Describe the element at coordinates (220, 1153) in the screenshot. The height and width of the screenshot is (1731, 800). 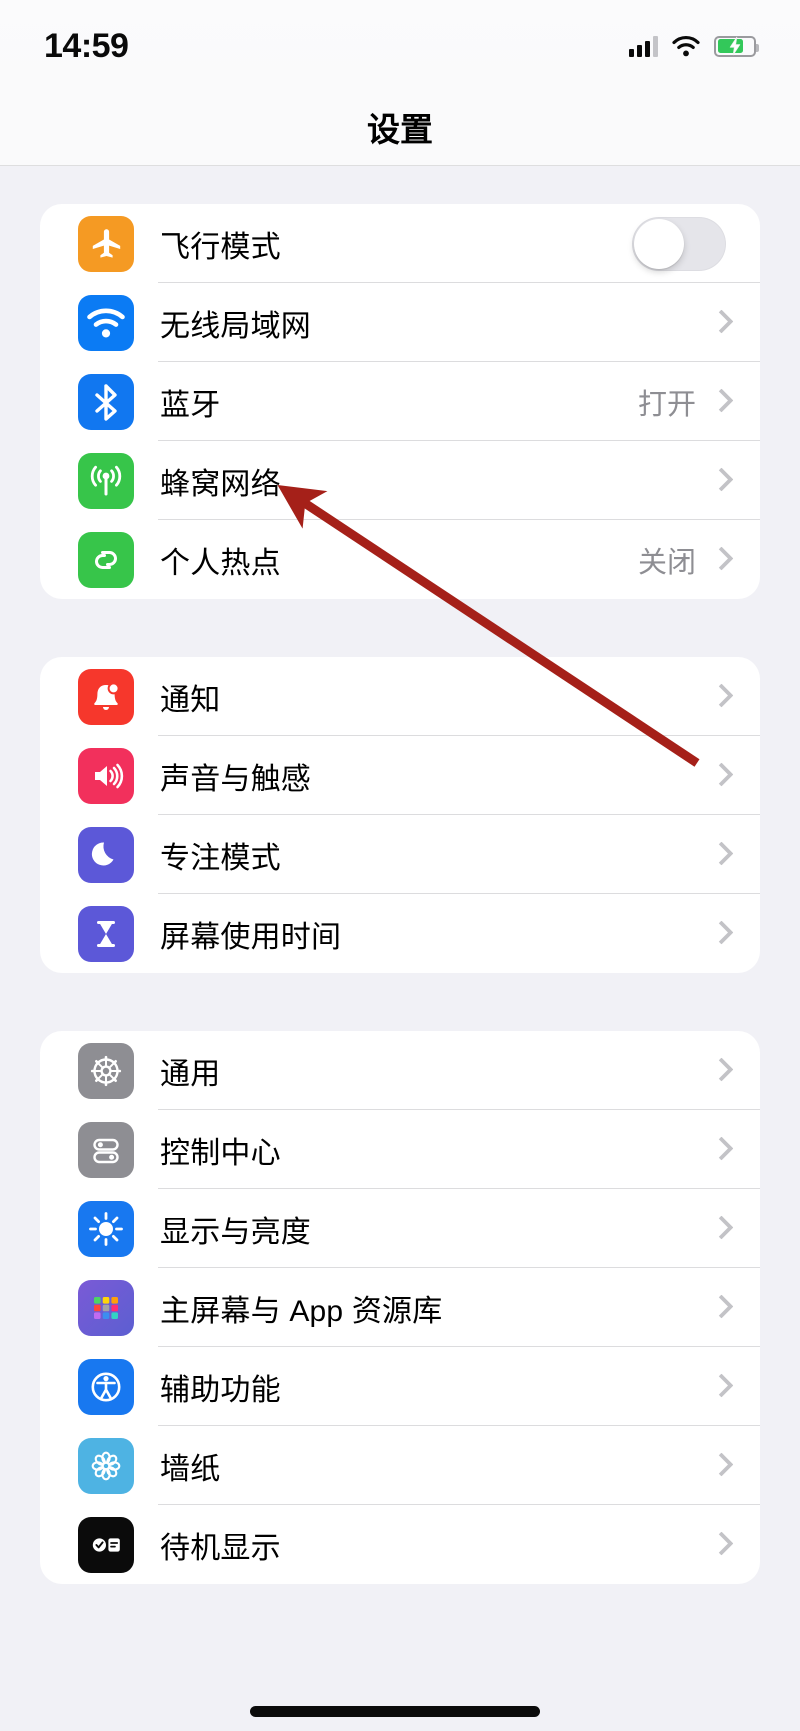
I see `settings-row-label: 控制中心` at that location.